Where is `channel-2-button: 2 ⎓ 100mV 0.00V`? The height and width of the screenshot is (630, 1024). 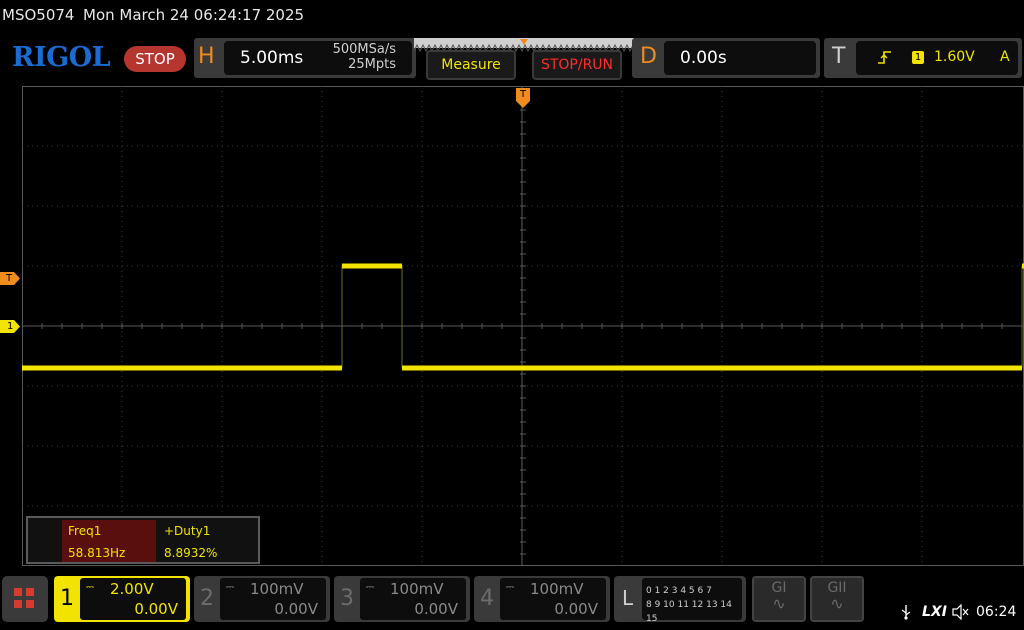 channel-2-button: 2 ⎓ 100mV 0.00V is located at coordinates (262, 599).